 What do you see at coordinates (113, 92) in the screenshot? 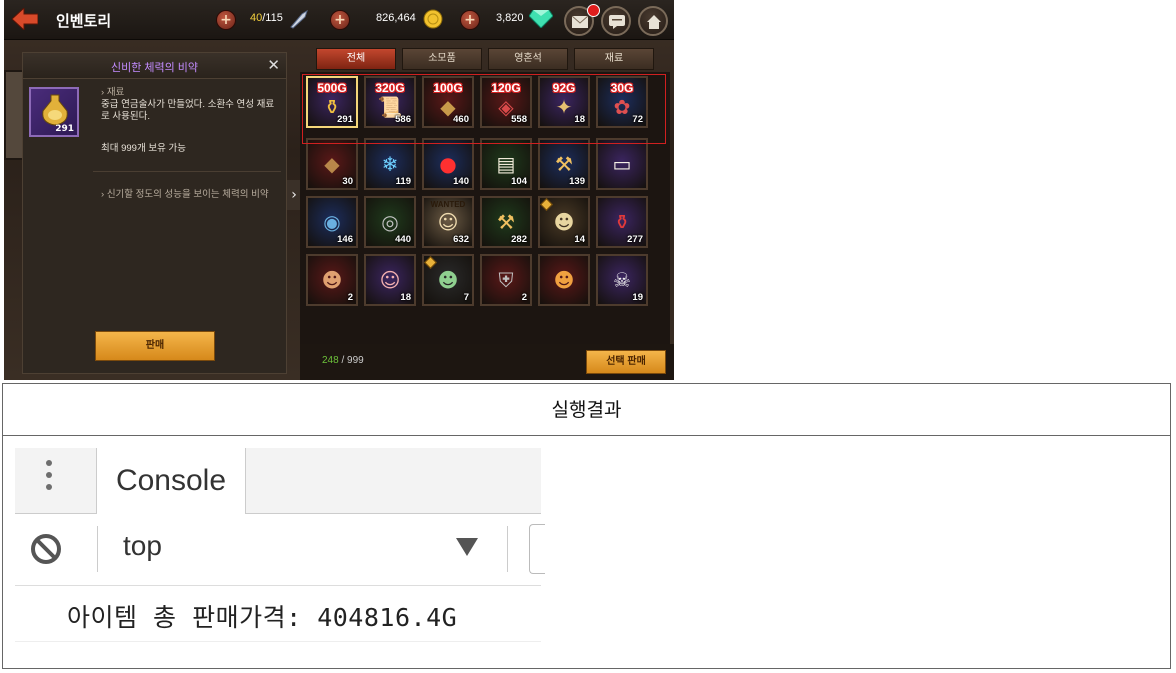
I see `item-category: › 재료` at bounding box center [113, 92].